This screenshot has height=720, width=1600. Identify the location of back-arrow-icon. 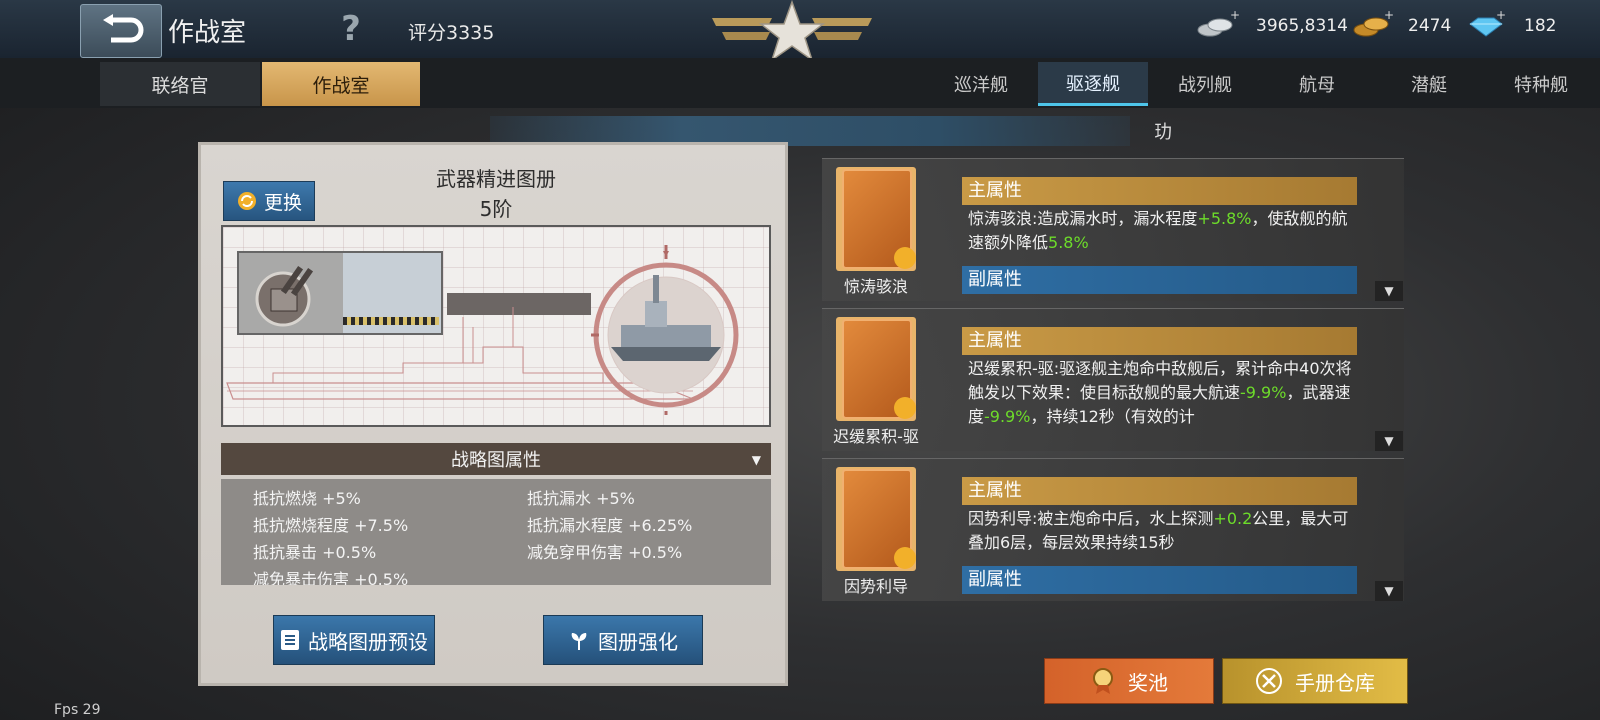
(123, 28).